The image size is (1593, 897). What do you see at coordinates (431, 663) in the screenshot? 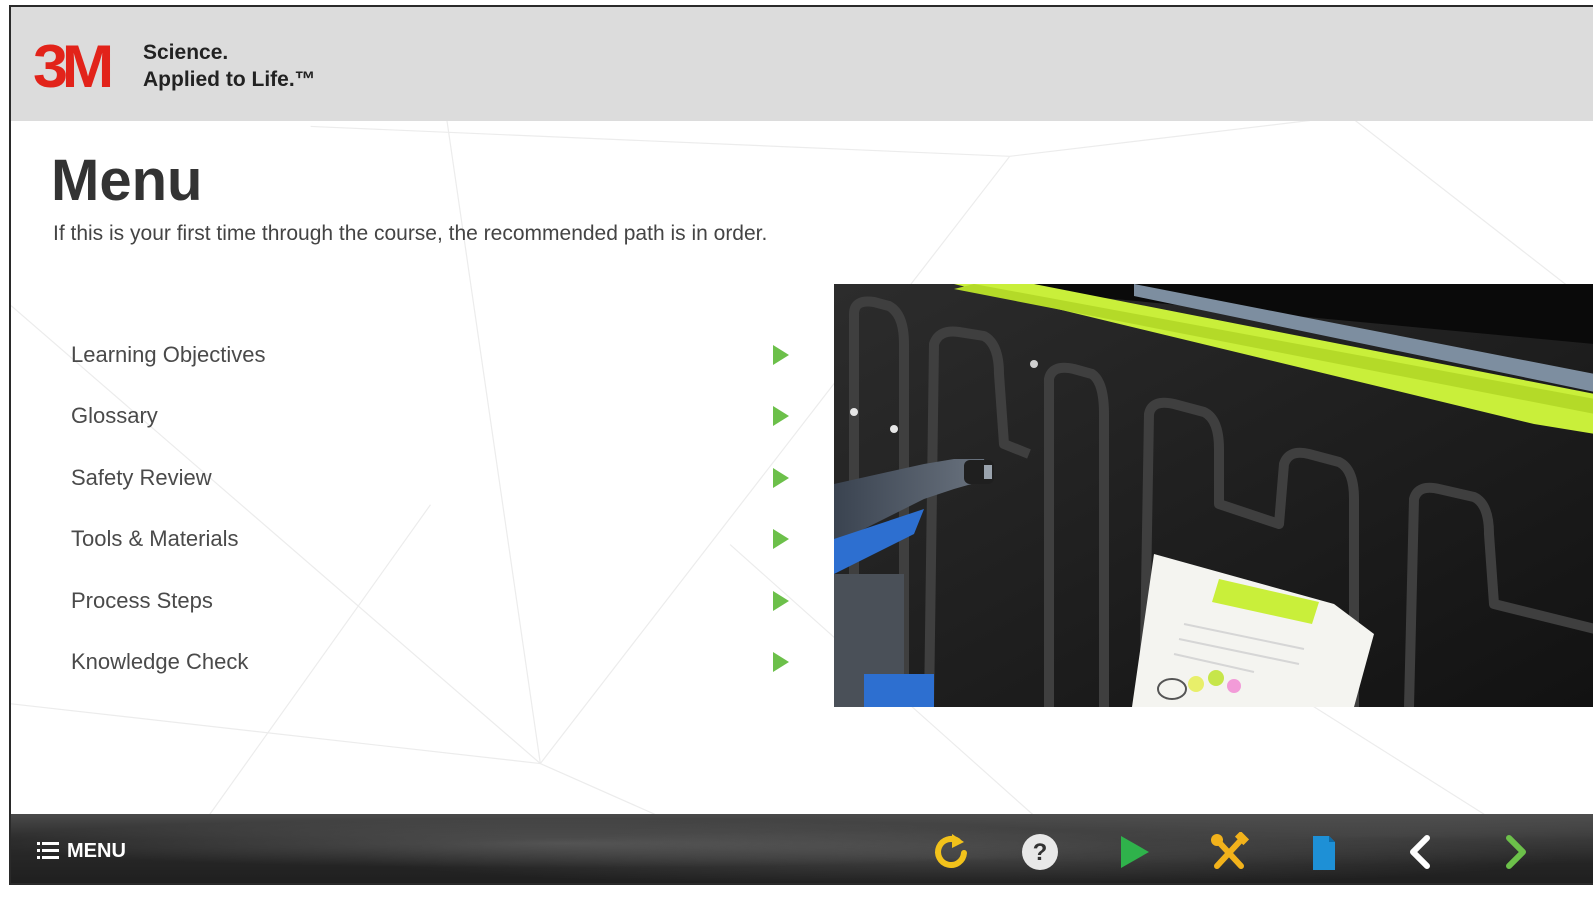
I see `menu-item-knowledge-check: Knowledge Check` at bounding box center [431, 663].